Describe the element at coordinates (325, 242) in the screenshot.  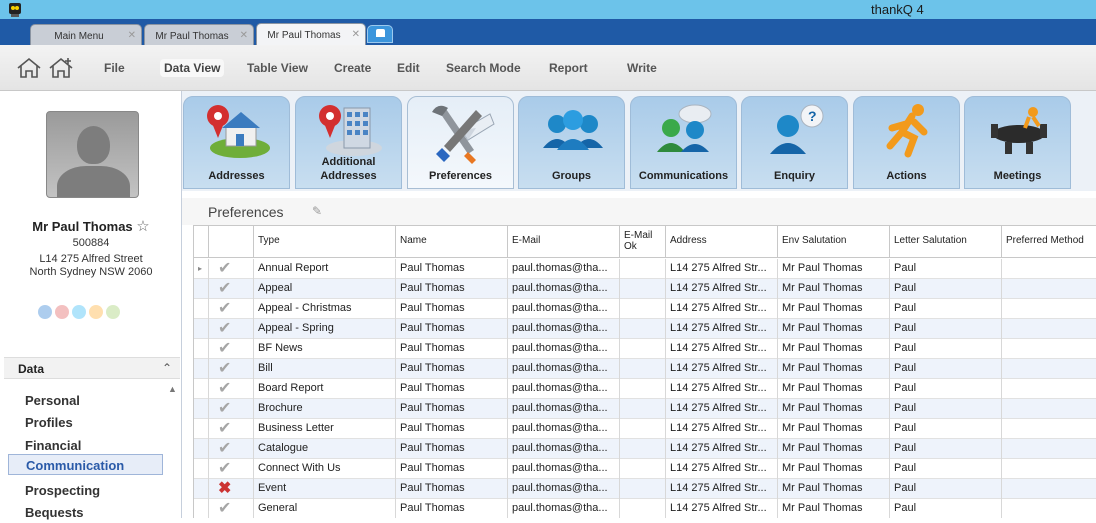
I see `column-header-type: Type` at that location.